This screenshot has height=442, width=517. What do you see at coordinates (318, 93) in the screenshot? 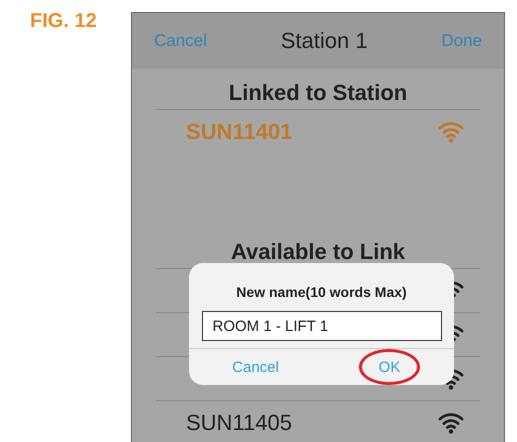
I see `section-heading: Linked to Station` at bounding box center [318, 93].